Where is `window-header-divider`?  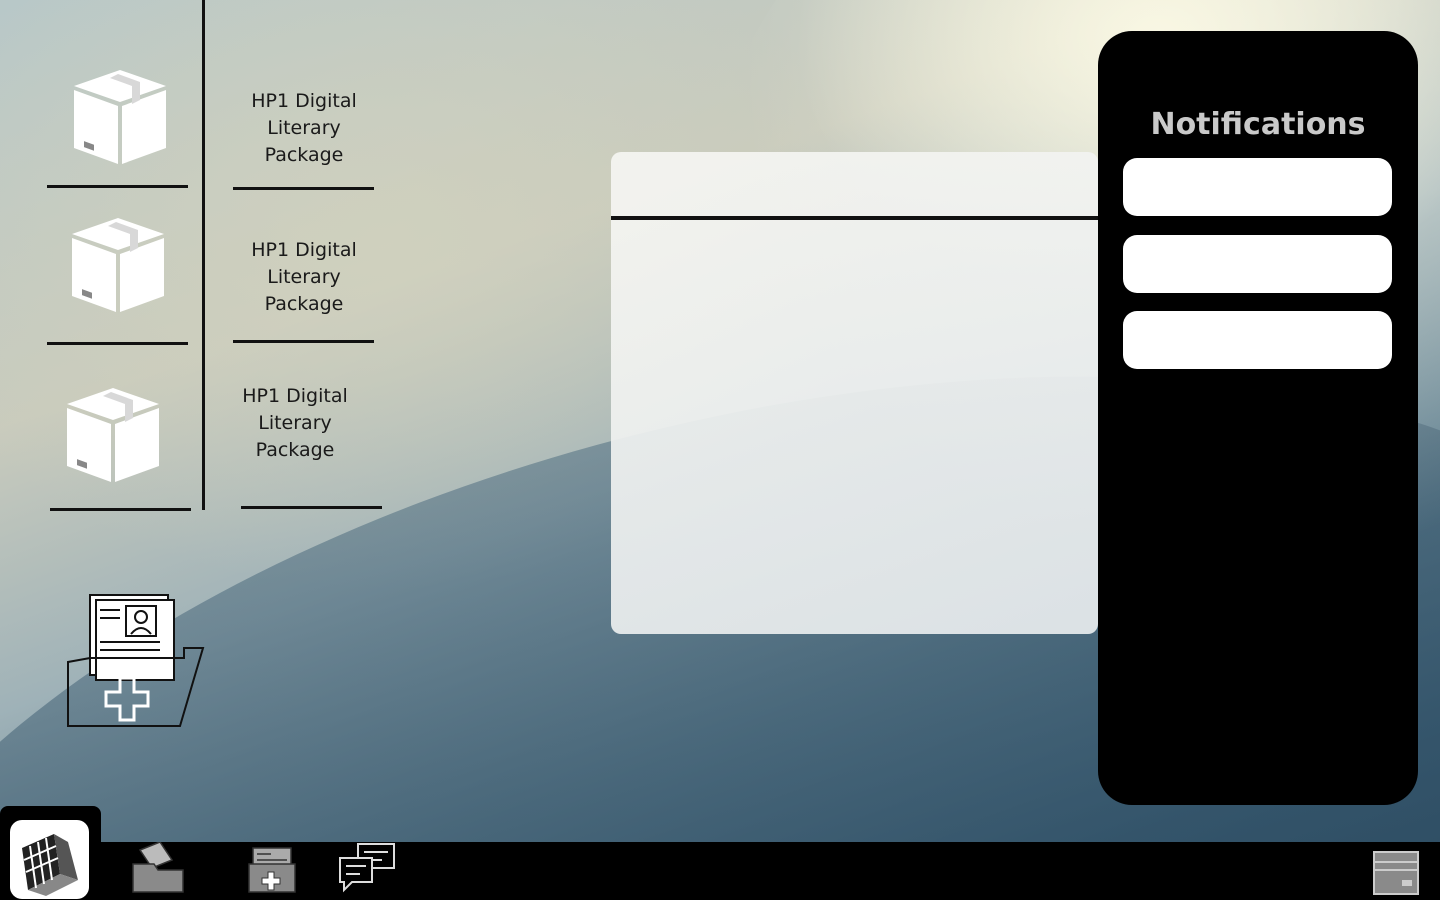 window-header-divider is located at coordinates (854, 218).